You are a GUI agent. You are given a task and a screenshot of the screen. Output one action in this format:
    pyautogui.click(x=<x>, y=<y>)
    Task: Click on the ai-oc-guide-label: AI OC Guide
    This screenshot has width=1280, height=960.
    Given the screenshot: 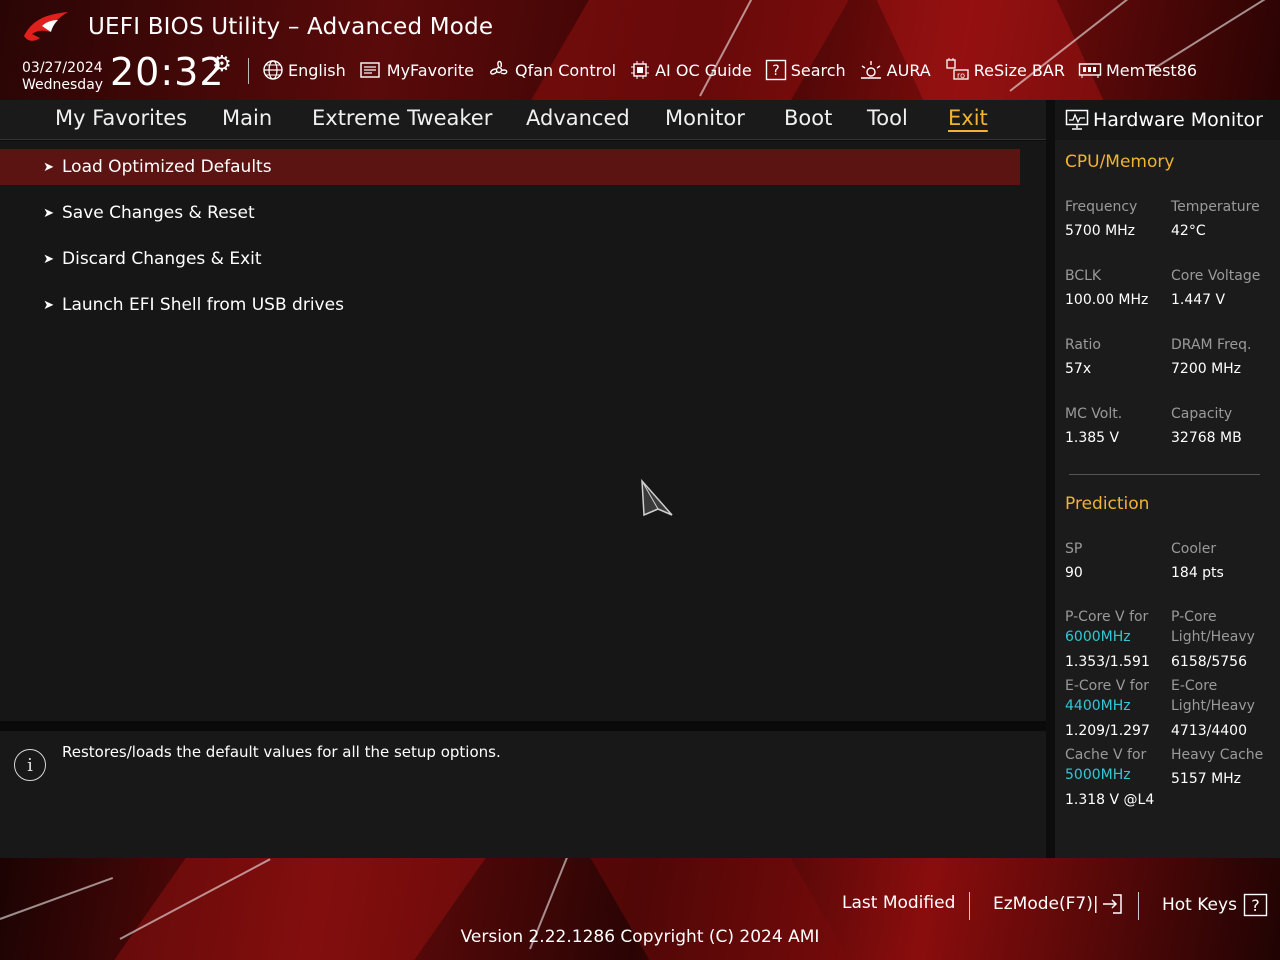 What is the action you would take?
    pyautogui.click(x=703, y=70)
    